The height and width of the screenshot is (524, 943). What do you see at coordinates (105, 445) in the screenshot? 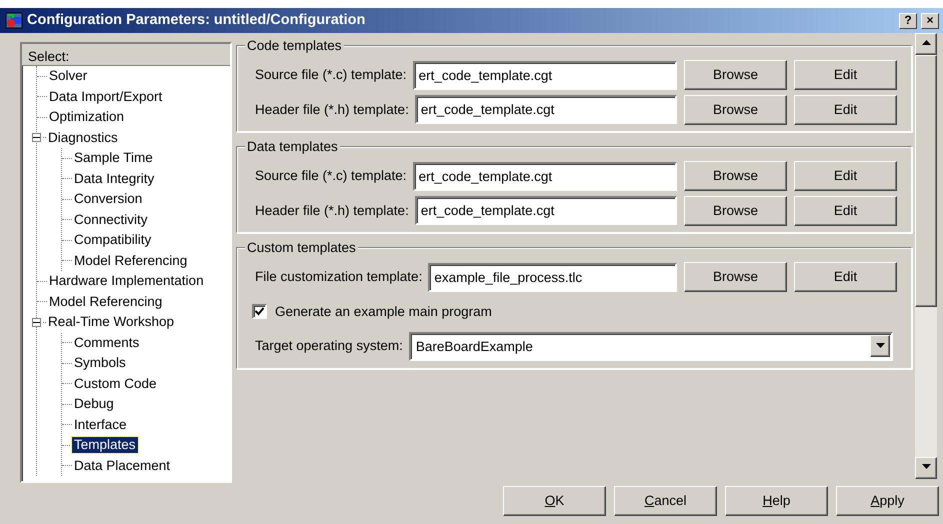
I see `tree-item: Templates` at bounding box center [105, 445].